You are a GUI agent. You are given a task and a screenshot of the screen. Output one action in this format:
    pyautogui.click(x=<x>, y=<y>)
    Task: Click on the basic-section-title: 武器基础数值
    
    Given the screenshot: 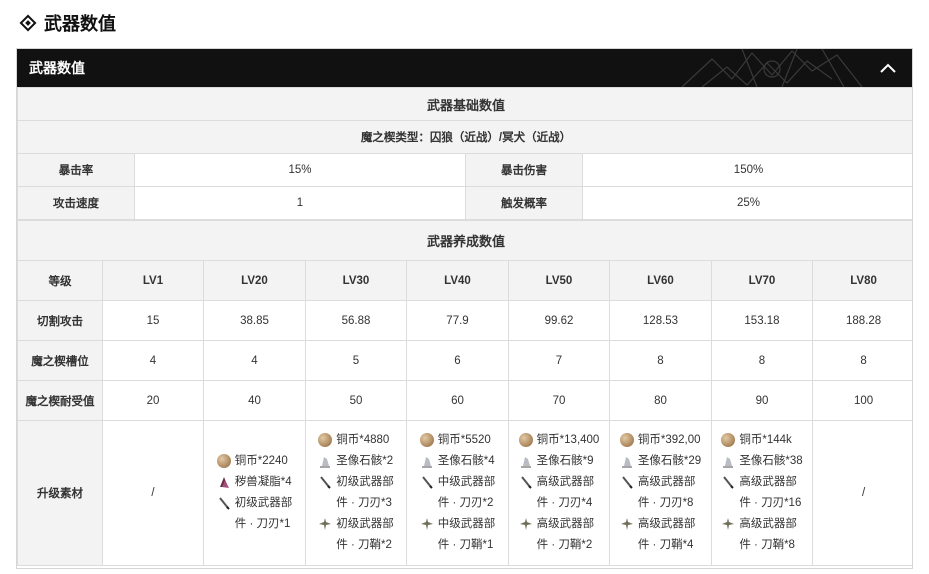 What is the action you would take?
    pyautogui.click(x=464, y=104)
    